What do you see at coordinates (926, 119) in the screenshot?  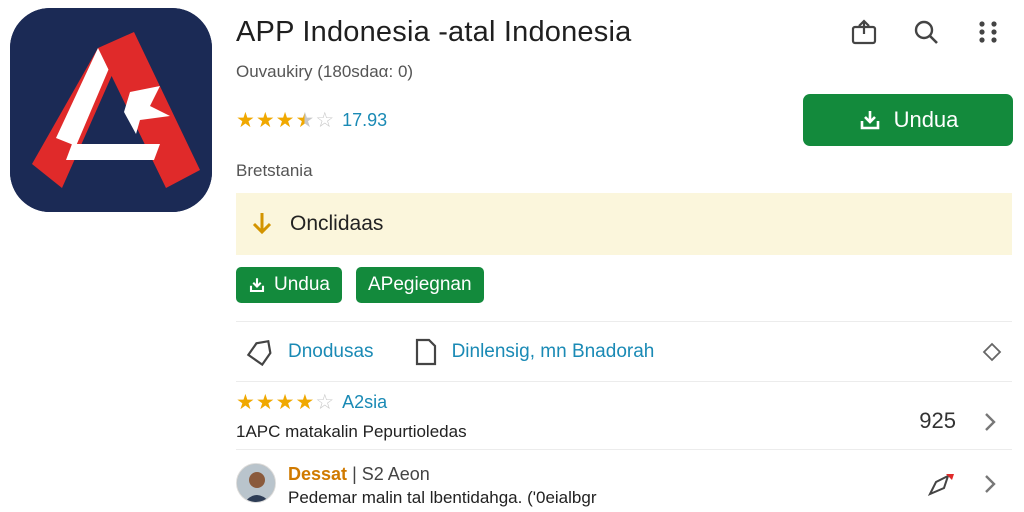 I see `install-button-label: Undua` at bounding box center [926, 119].